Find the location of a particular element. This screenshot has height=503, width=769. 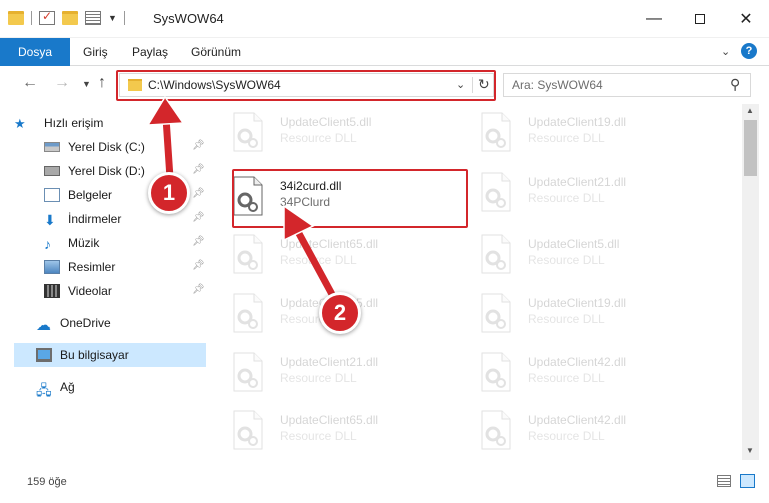

sidebar-item-downloads: ⬇ İndirmeler is located at coordinates (82, 219).